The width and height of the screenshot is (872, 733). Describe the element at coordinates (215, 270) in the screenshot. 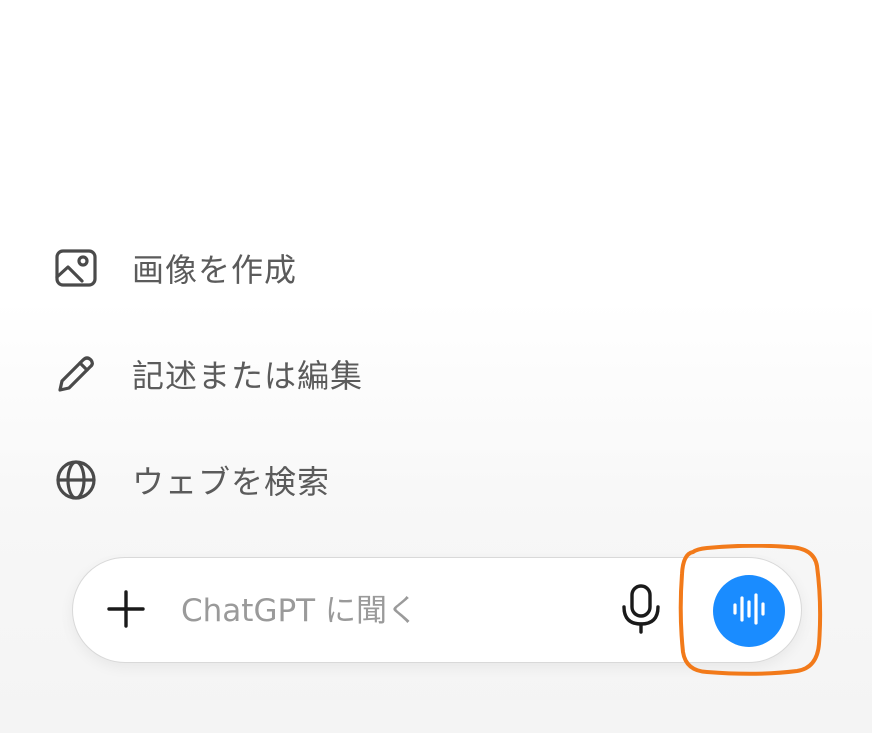

I see `suggestion-label: 画像を作成` at that location.